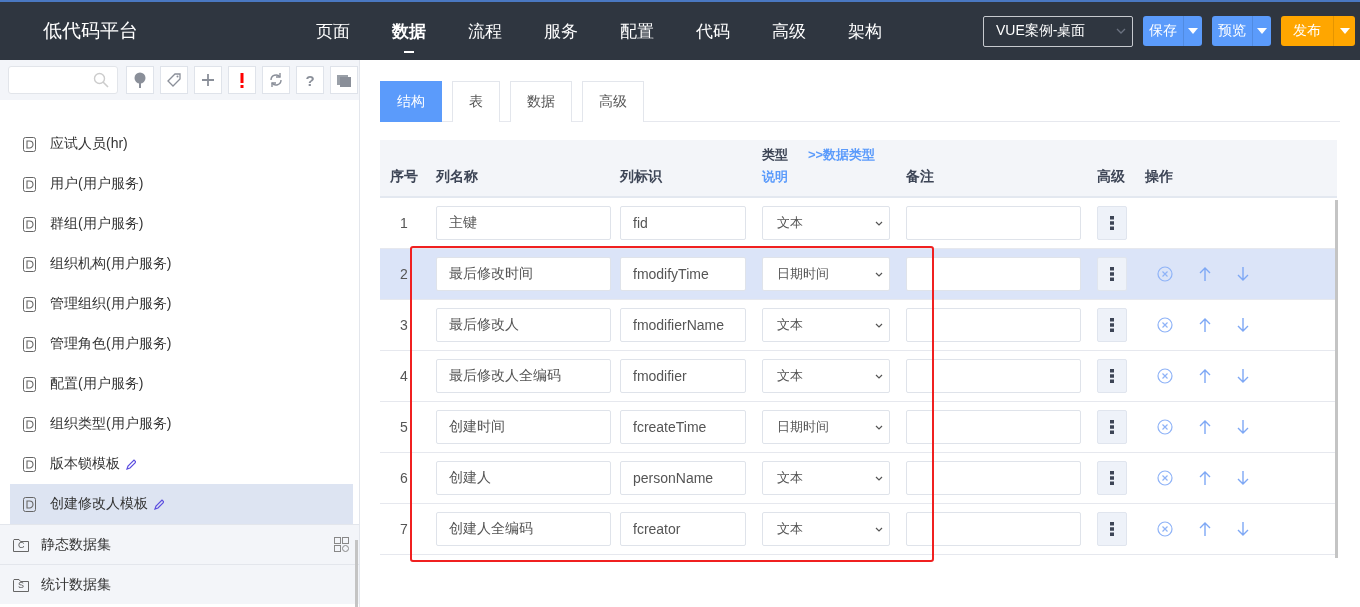 The height and width of the screenshot is (607, 1360). I want to click on nav-tab: 架构, so click(865, 31).